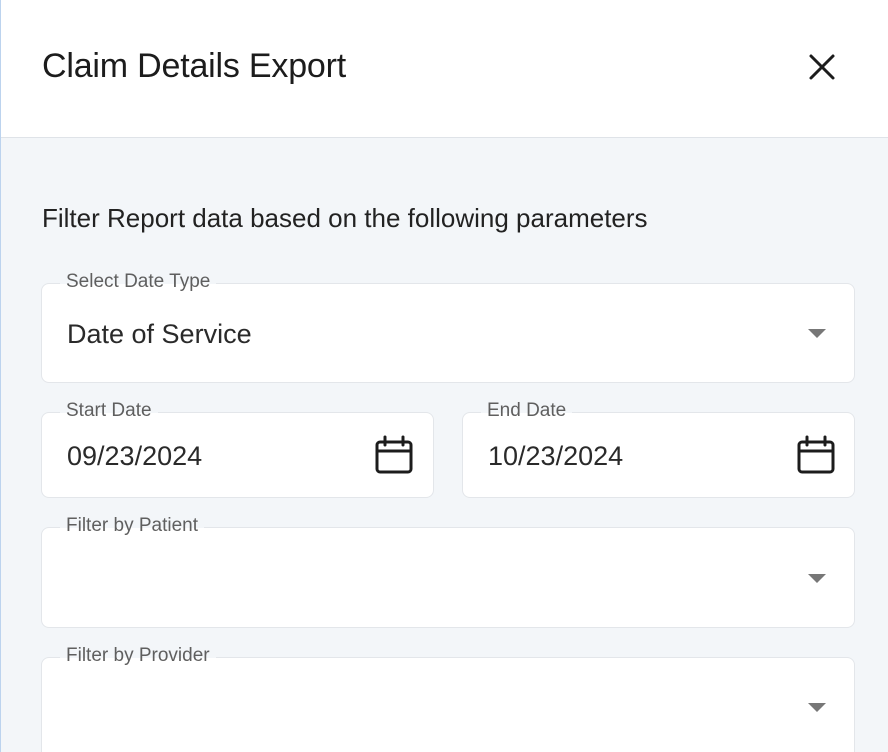  I want to click on date-type-label: Select Date Type, so click(138, 282).